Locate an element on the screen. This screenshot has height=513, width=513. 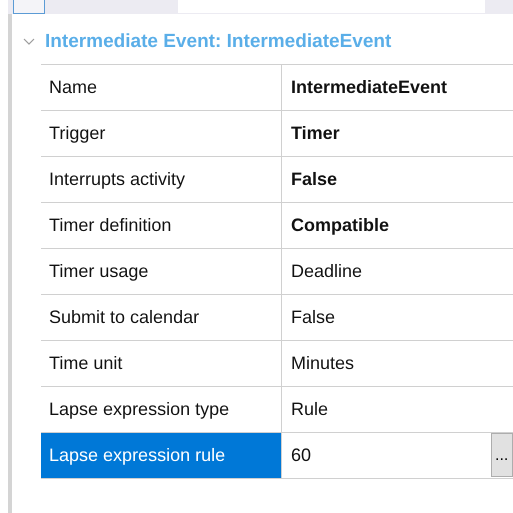
property-value: Minutes is located at coordinates (397, 363).